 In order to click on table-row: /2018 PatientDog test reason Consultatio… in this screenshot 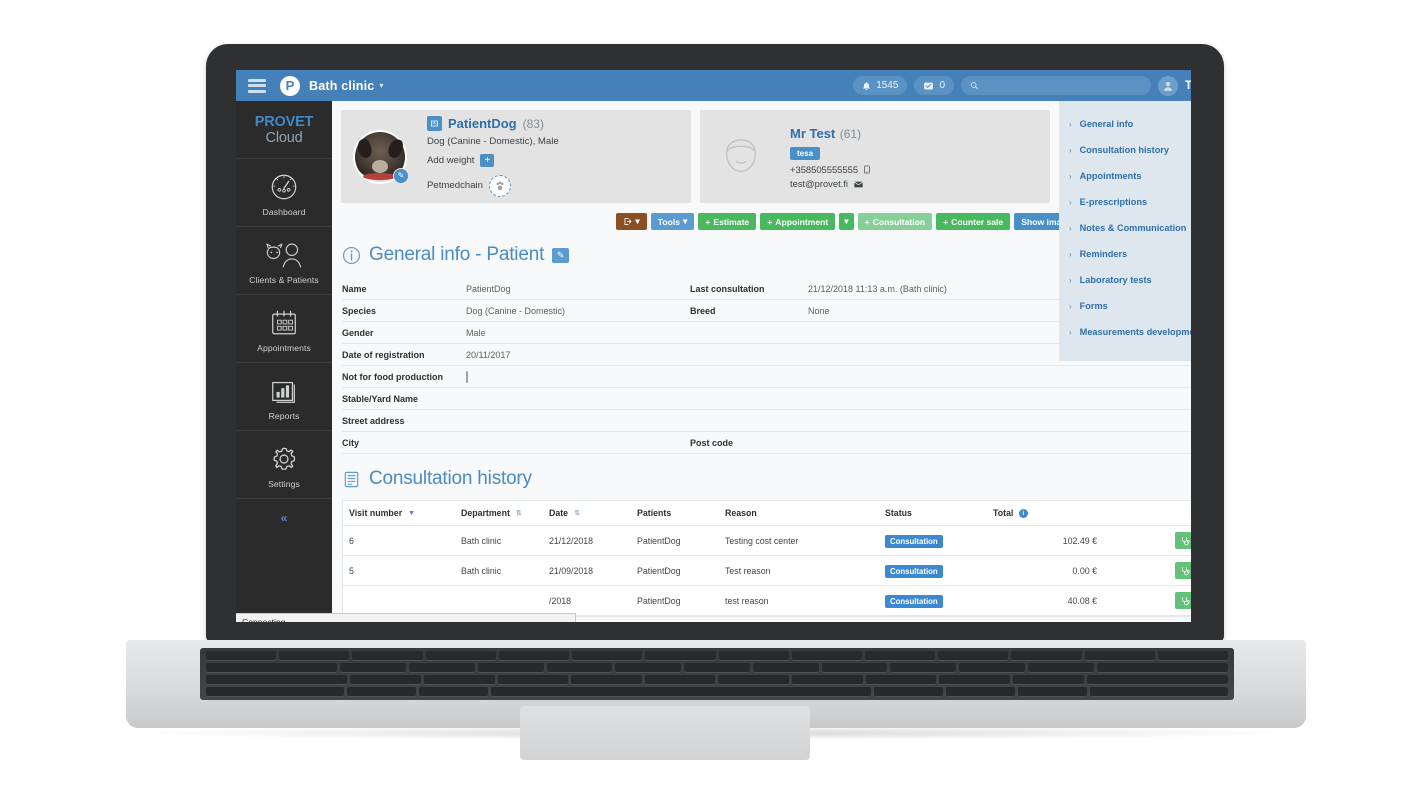, I will do `click(767, 601)`.